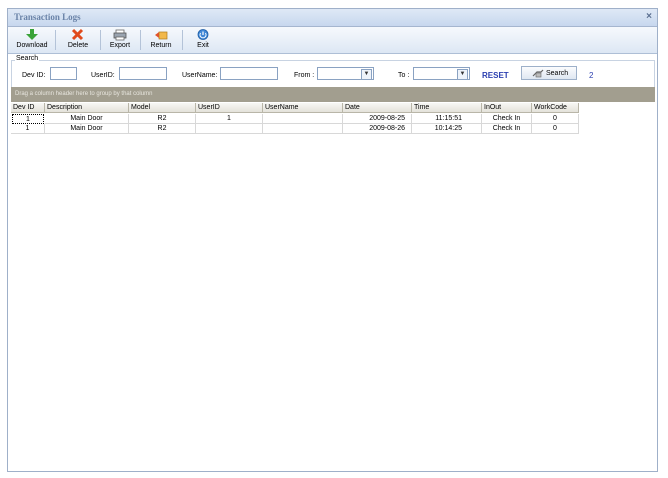 Image resolution: width=668 pixels, height=478 pixels. Describe the element at coordinates (120, 45) in the screenshot. I see `export-label: Export` at that location.